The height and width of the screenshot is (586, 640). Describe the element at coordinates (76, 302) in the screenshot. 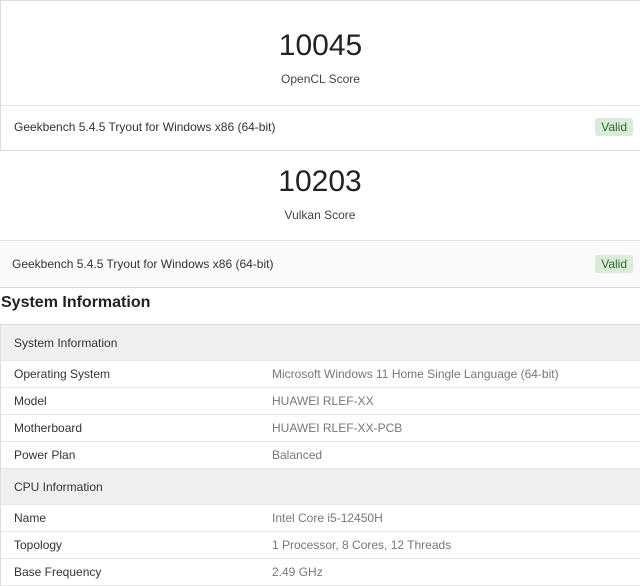

I see `section-title: System Information` at that location.